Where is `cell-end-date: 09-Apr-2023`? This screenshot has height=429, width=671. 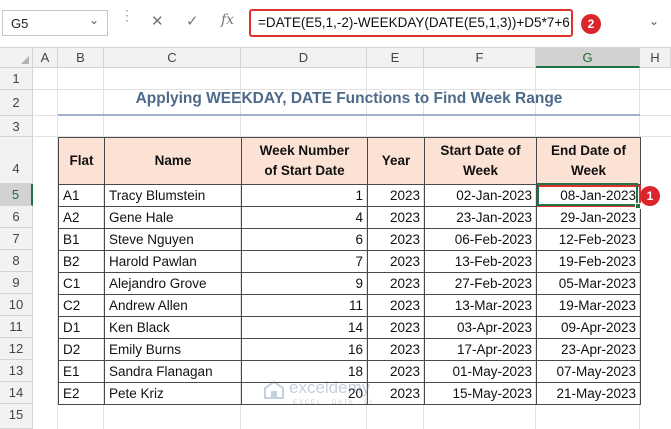 cell-end-date: 09-Apr-2023 is located at coordinates (588, 327).